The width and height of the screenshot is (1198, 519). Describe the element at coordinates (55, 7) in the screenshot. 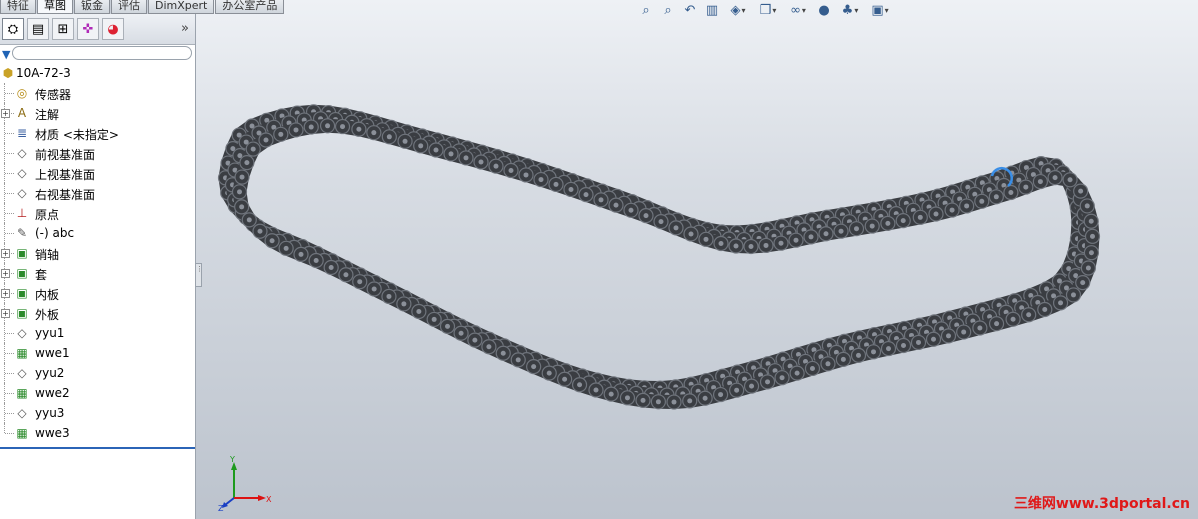

I see `command-tab: 草图` at that location.